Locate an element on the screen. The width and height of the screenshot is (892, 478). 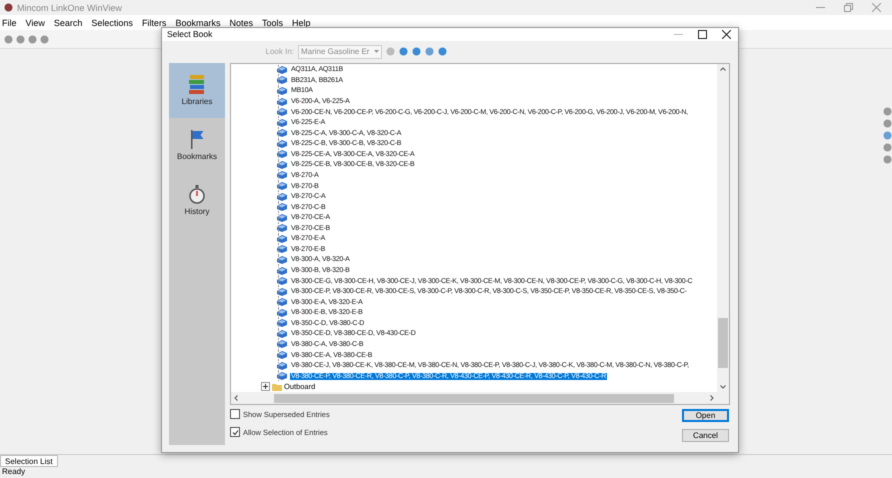
selection-list-tab: Selection List is located at coordinates (29, 461).